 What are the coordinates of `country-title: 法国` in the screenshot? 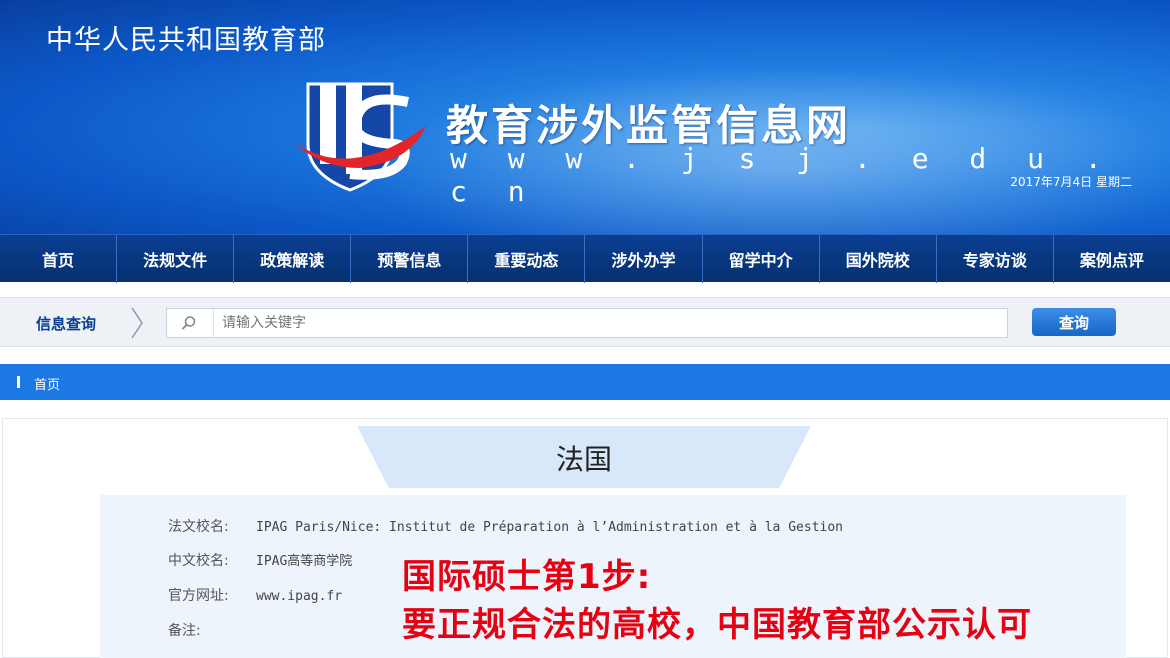 It's located at (583, 459).